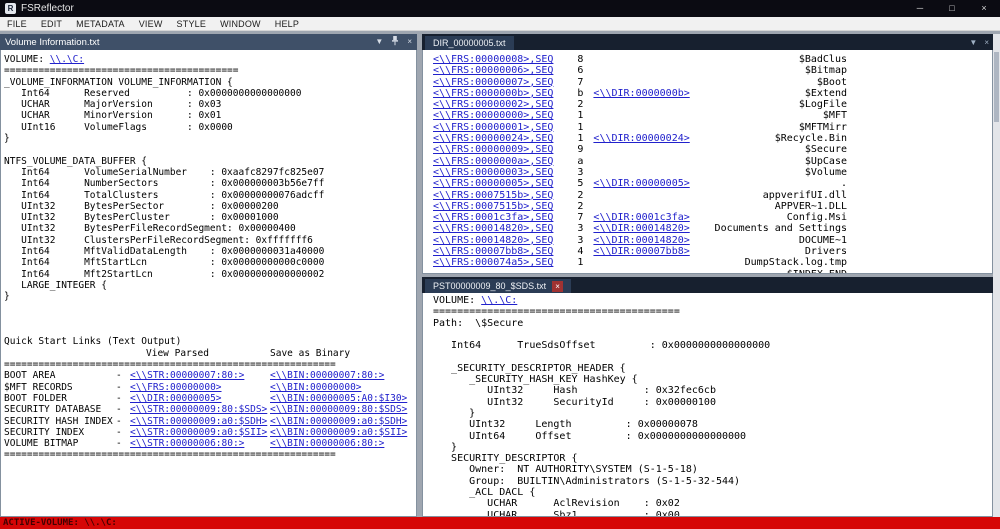 The image size is (1000, 529). I want to click on tab-close-icon: ×, so click(558, 286).